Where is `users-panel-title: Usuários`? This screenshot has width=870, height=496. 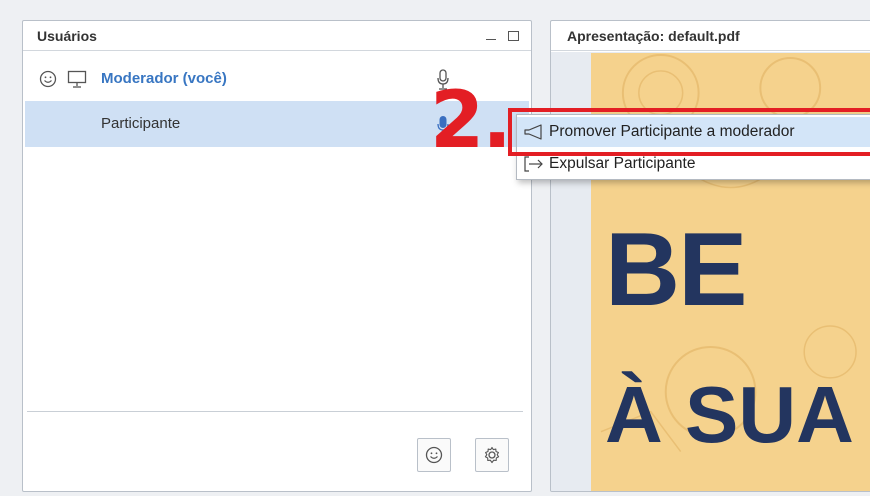
users-panel-title: Usuários is located at coordinates (67, 35).